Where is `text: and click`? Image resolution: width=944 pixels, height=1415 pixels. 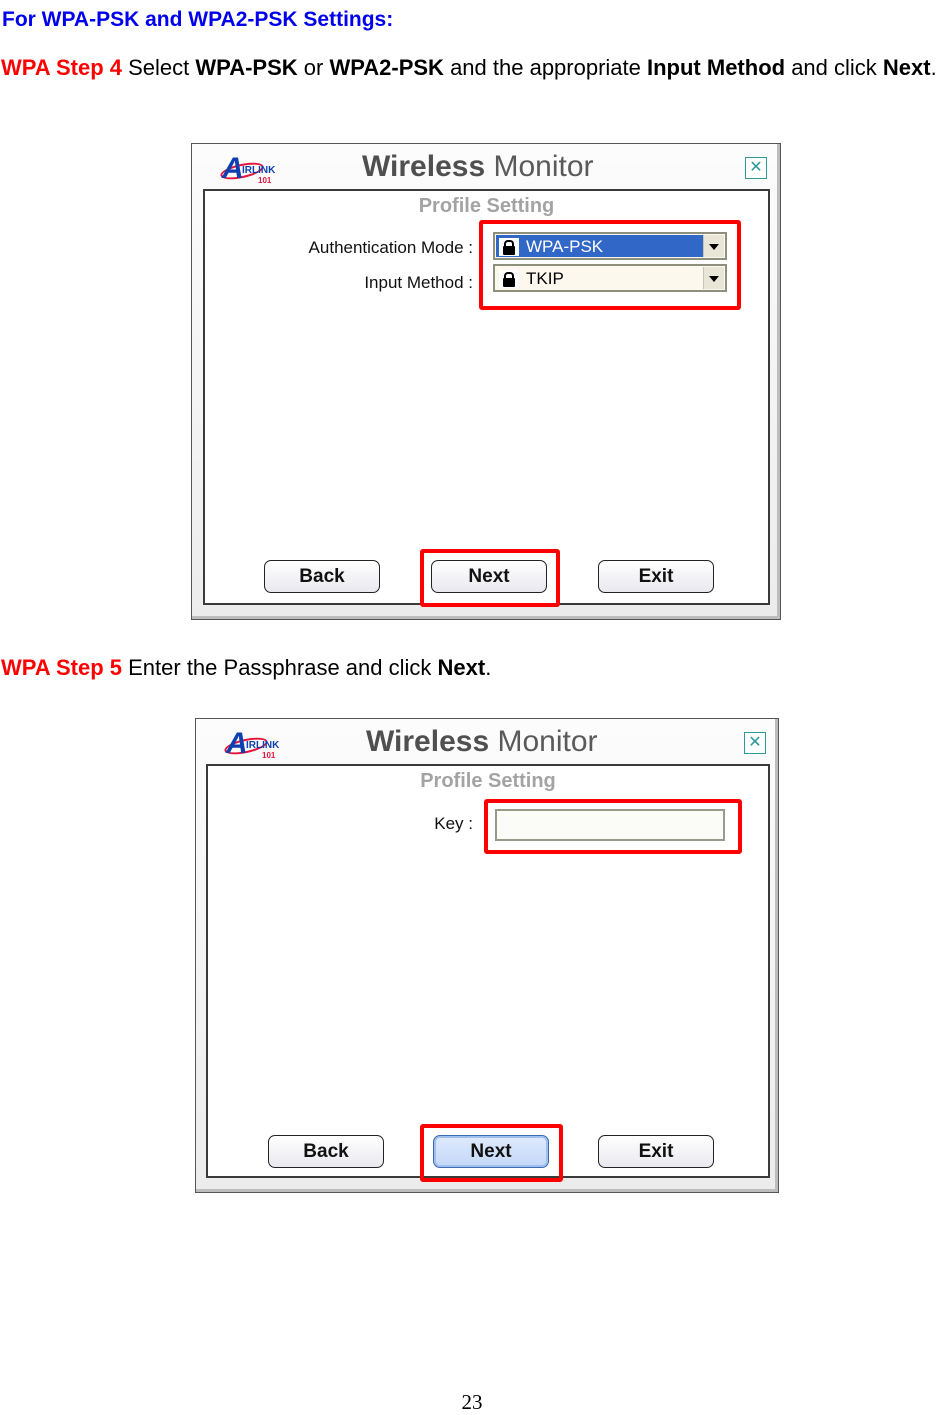 text: and click is located at coordinates (834, 67).